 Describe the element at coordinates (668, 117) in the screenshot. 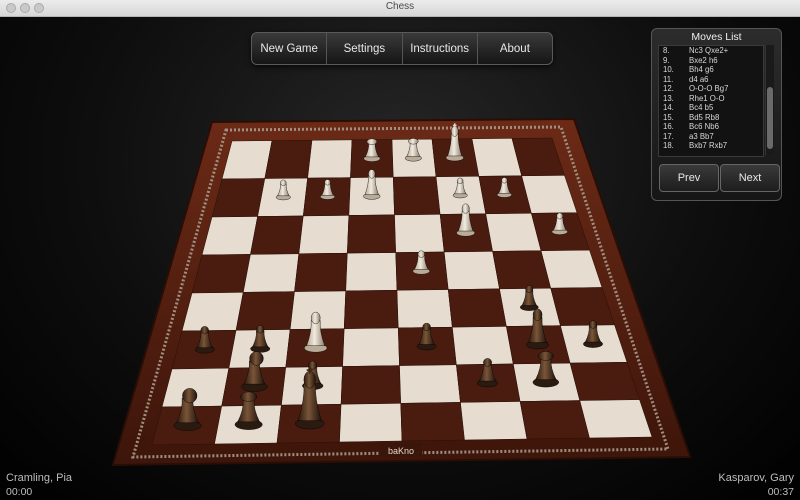

I see `move-number: 15.` at that location.